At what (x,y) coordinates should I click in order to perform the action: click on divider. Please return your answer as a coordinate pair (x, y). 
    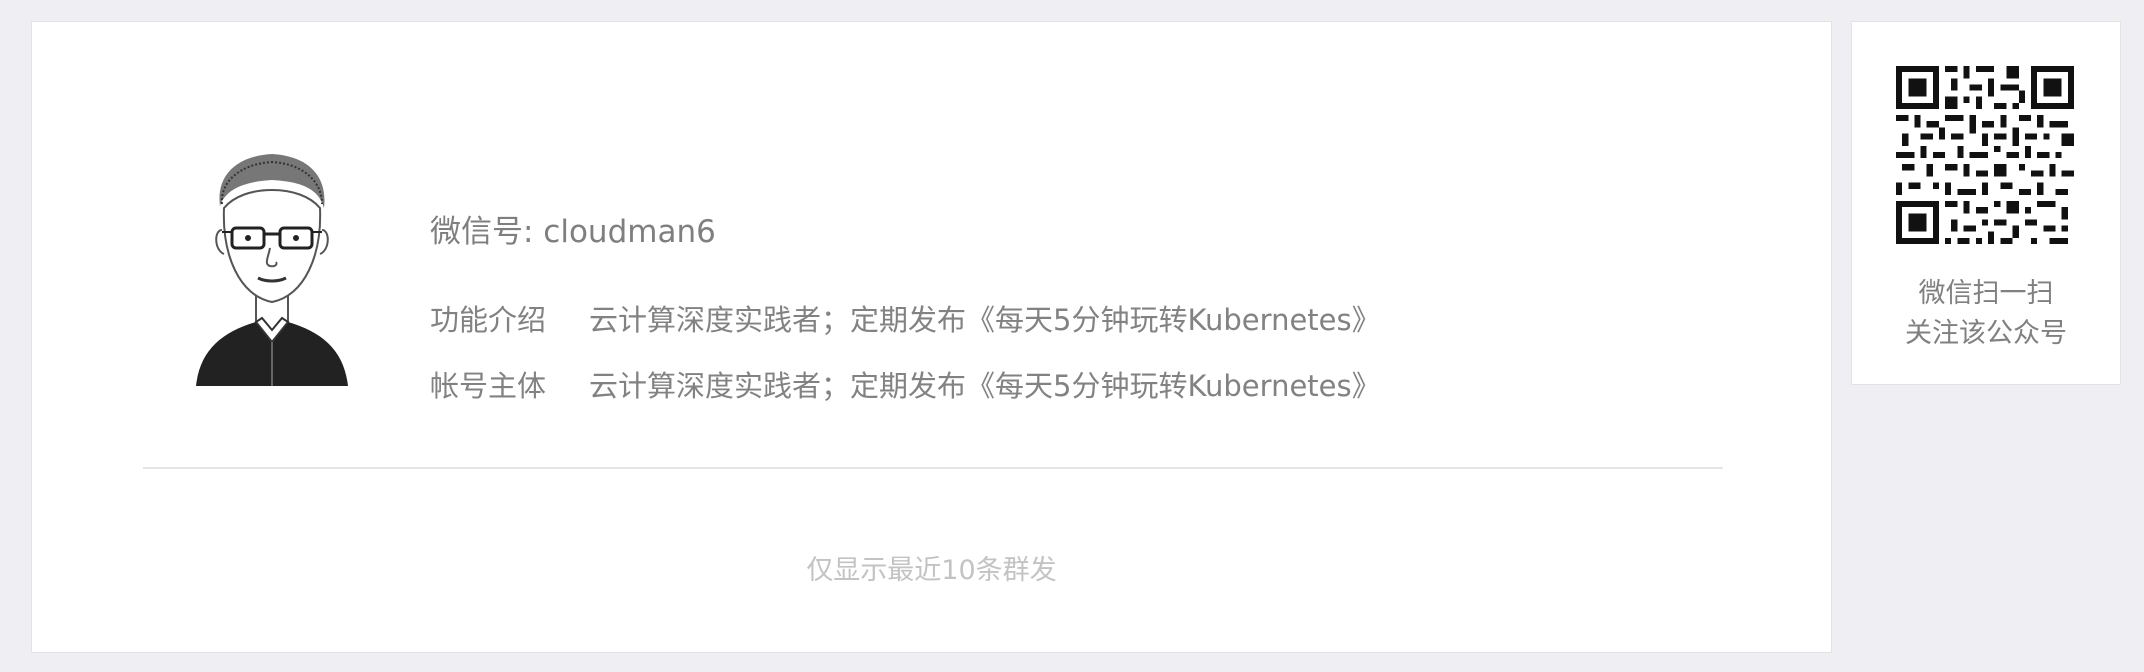
    Looking at the image, I should click on (933, 468).